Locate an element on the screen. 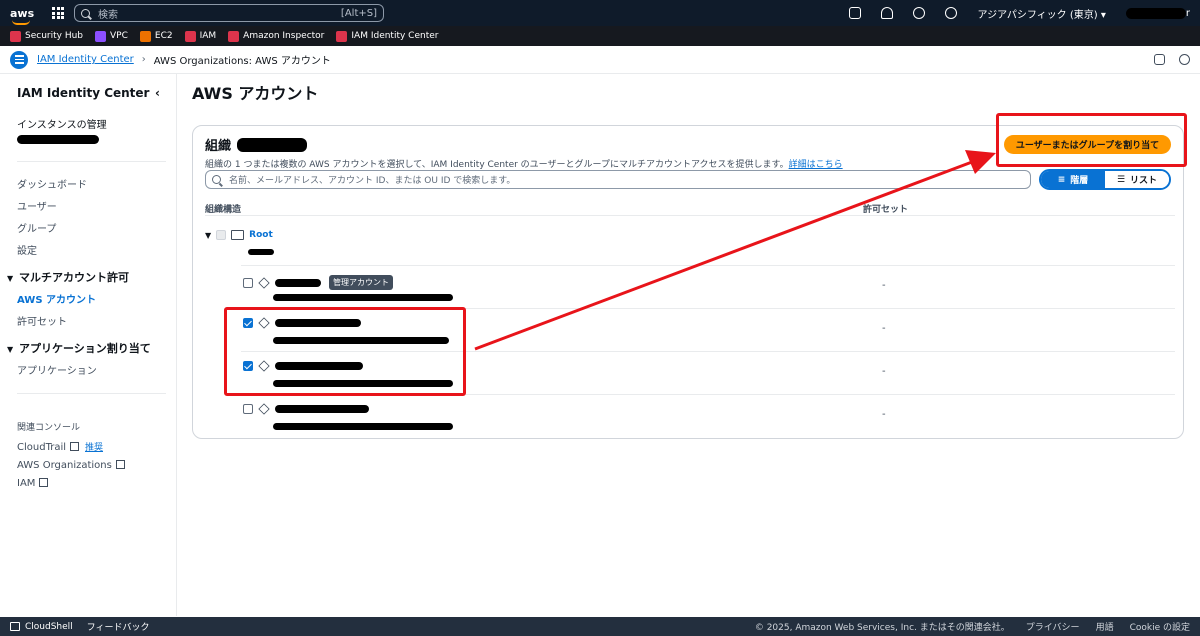 The height and width of the screenshot is (636, 1200). account-row: - is located at coordinates (708, 415).